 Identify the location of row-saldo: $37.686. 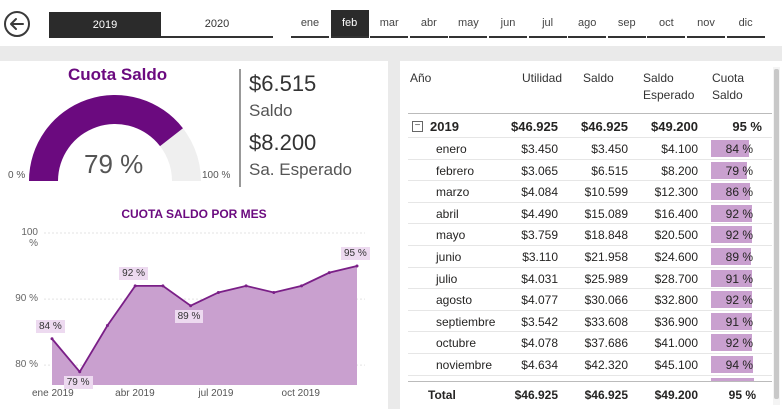
(606, 343).